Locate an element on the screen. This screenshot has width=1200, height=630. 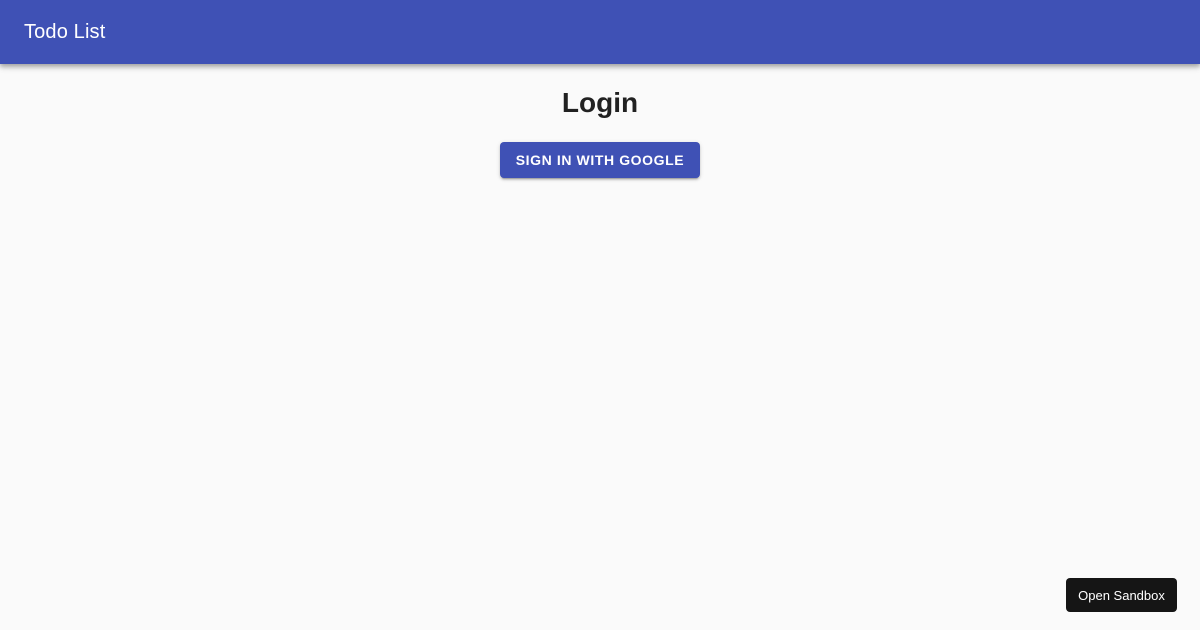
app-title: Todo List is located at coordinates (65, 31).